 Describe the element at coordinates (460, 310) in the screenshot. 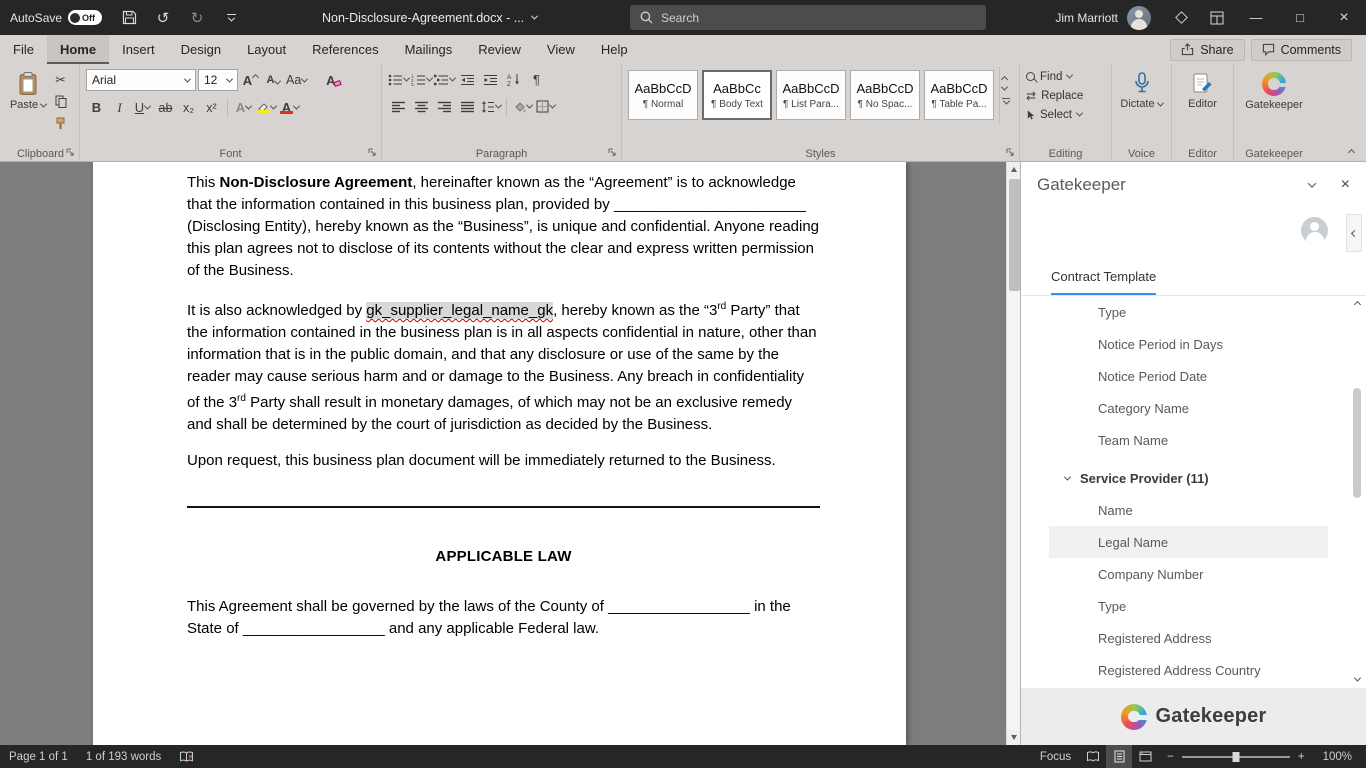

I see `gatekeeper-merge-field: gk_supplier_legal_name_gk` at that location.